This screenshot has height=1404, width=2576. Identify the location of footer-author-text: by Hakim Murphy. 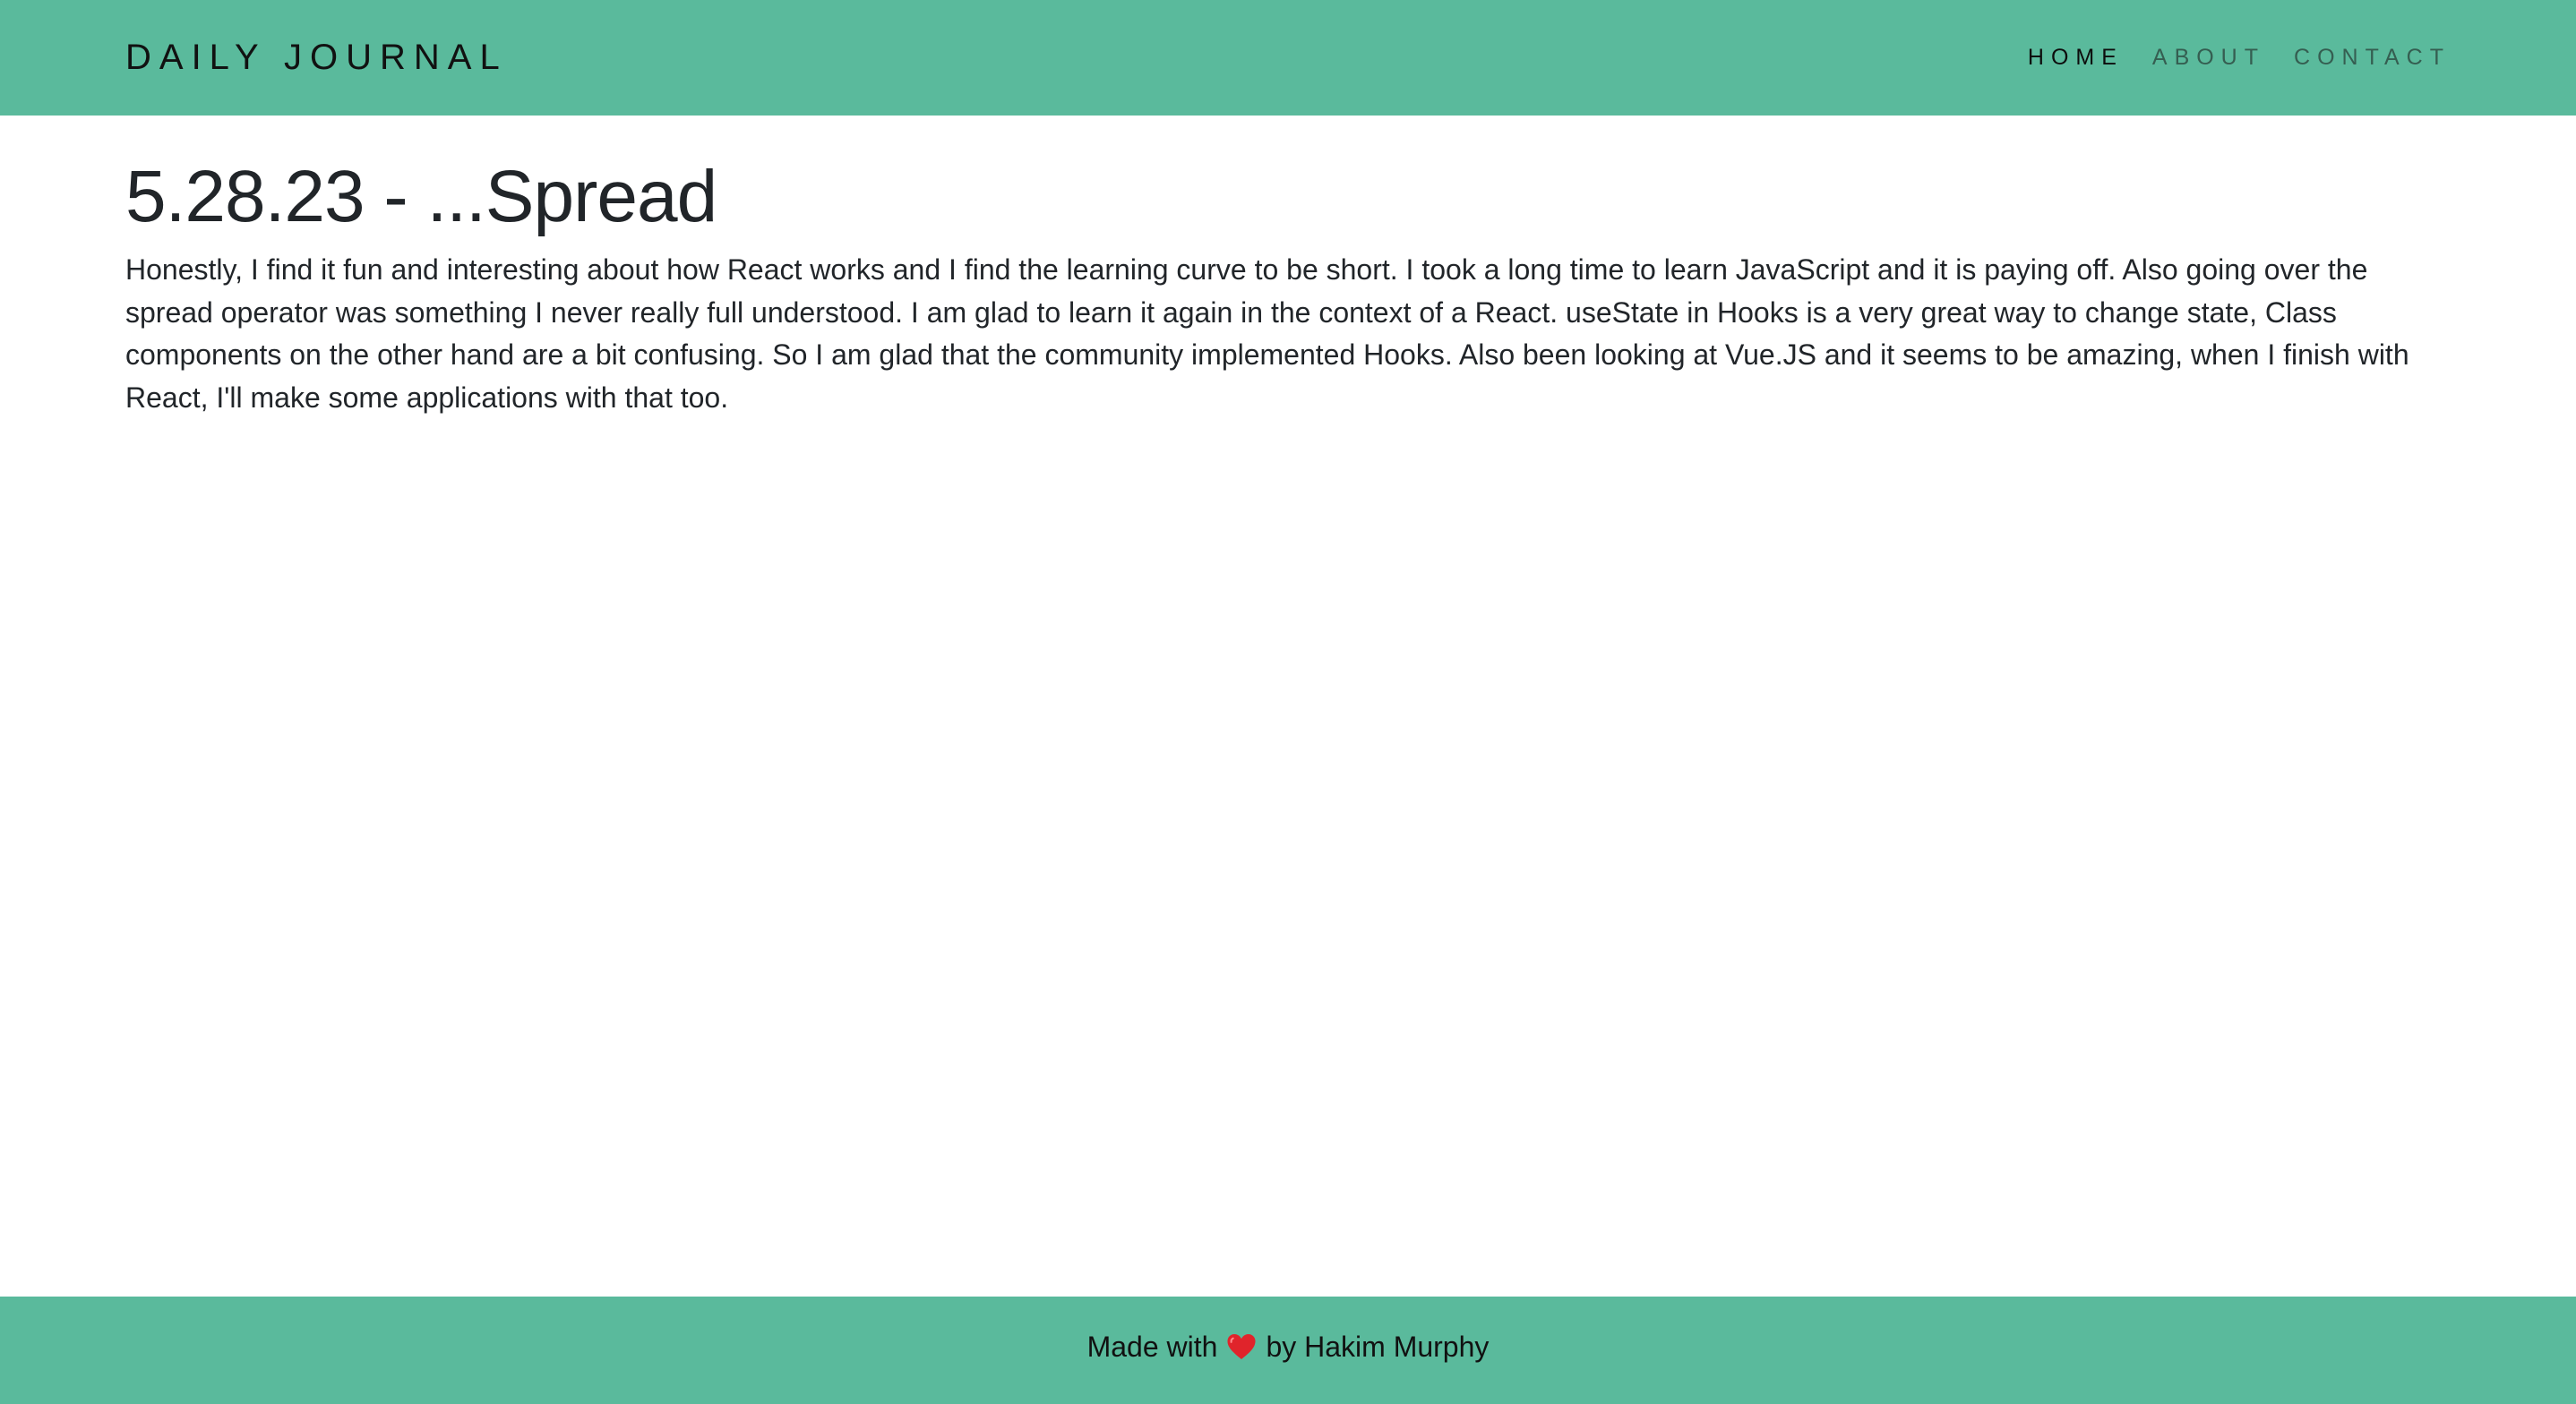
(1378, 1346).